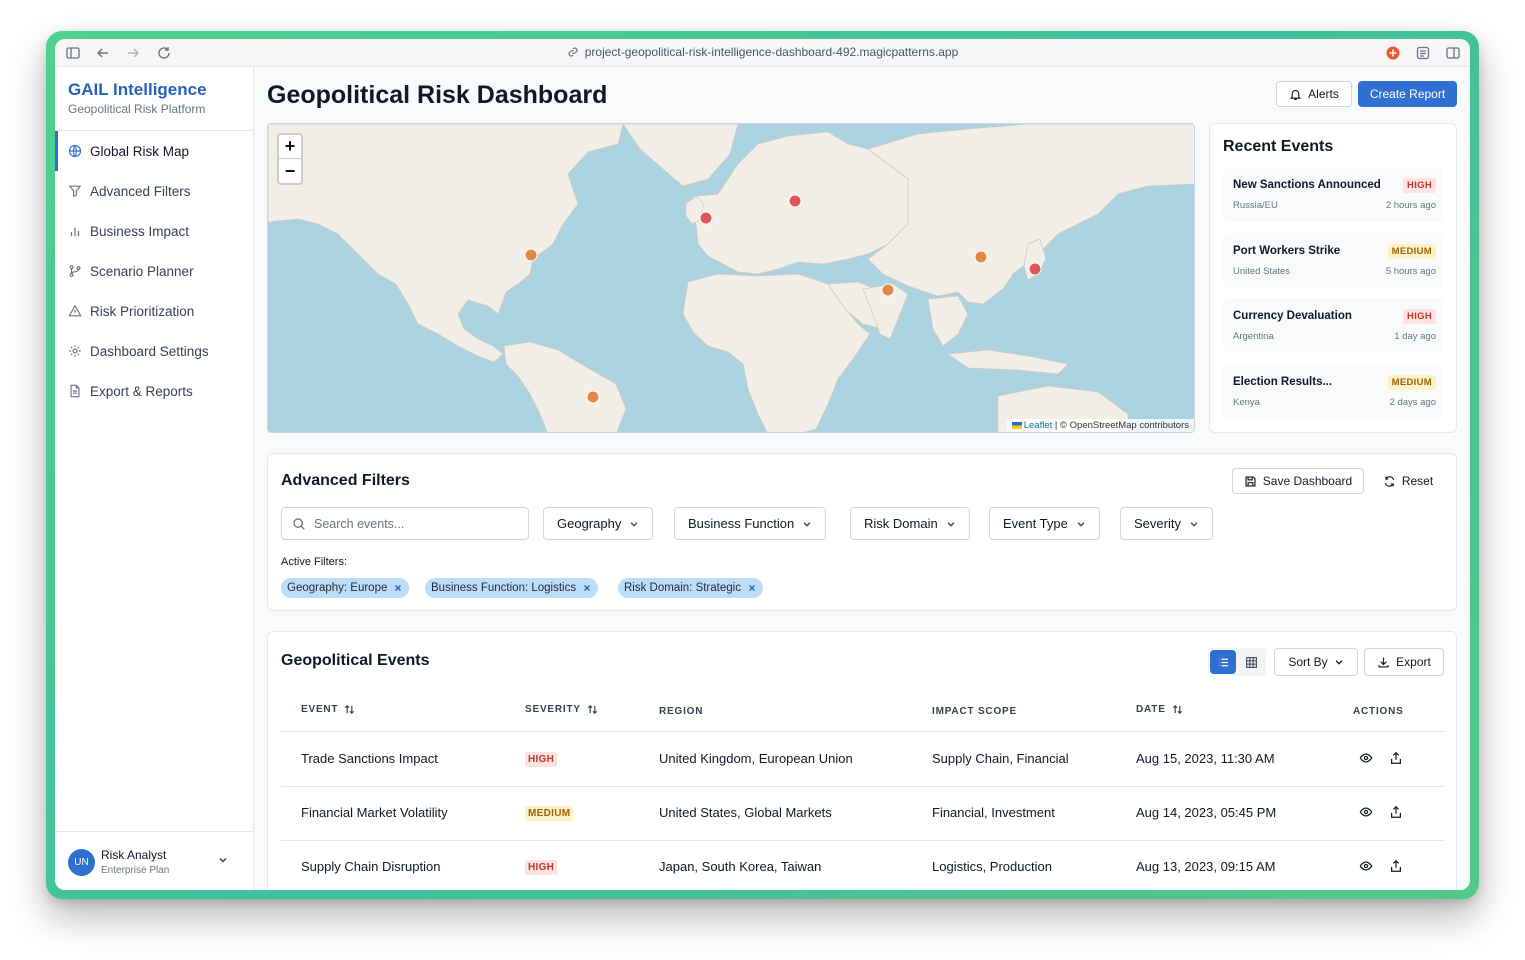  Describe the element at coordinates (446, 243) in the screenshot. I see `north-america-land` at that location.